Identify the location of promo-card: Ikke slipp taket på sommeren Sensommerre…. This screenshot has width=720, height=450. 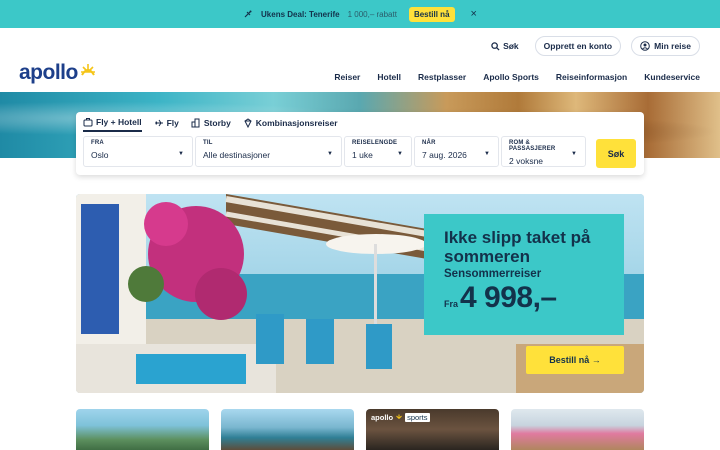
(524, 274).